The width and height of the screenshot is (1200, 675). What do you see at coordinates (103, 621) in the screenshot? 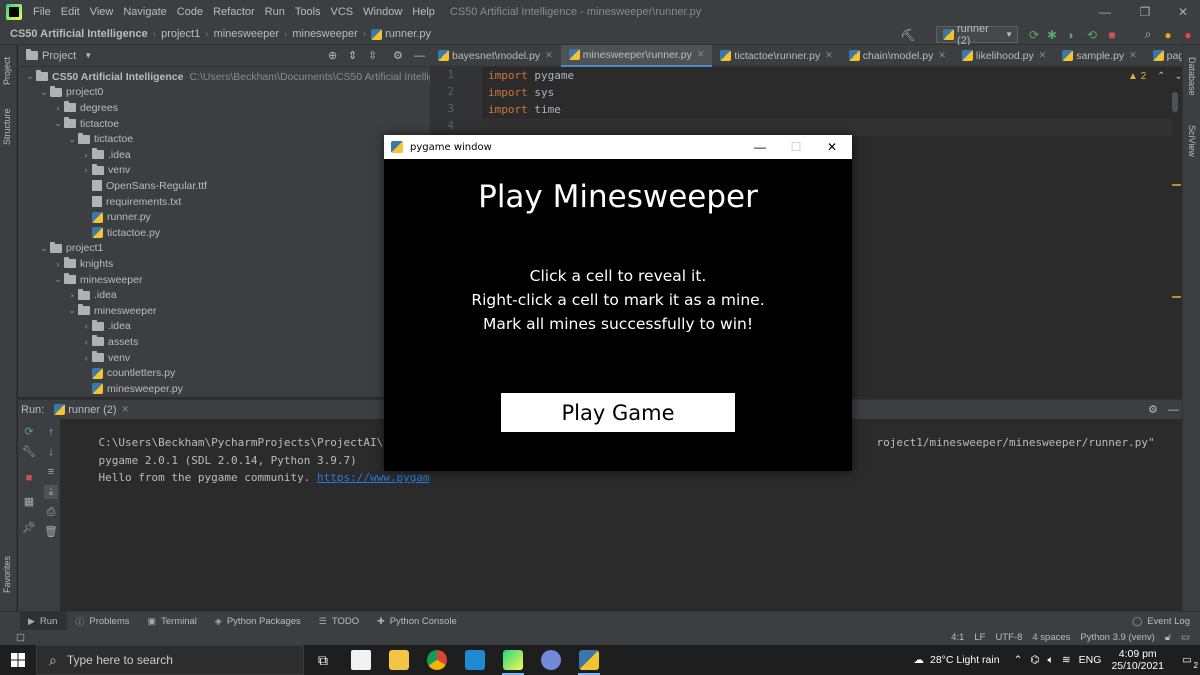
I see `toolwindow-problems: ⓘ Problems` at bounding box center [103, 621].